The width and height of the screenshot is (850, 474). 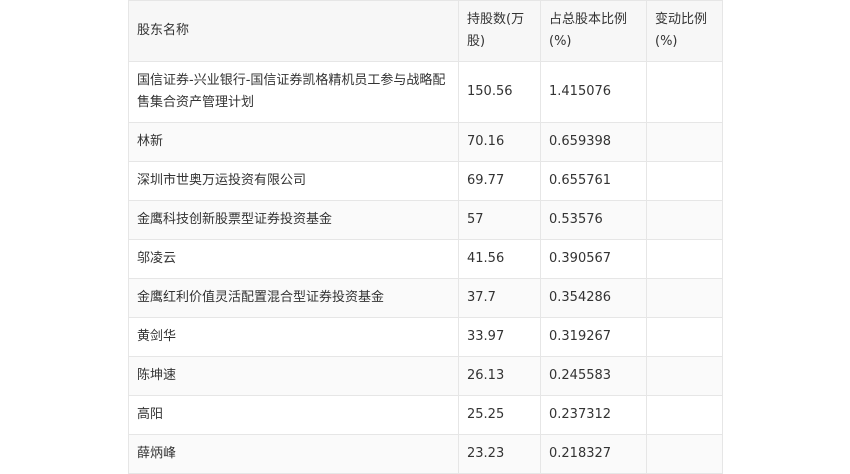 I want to click on table-row: 薛炳峰 23.23 0.218327, so click(x=425, y=454).